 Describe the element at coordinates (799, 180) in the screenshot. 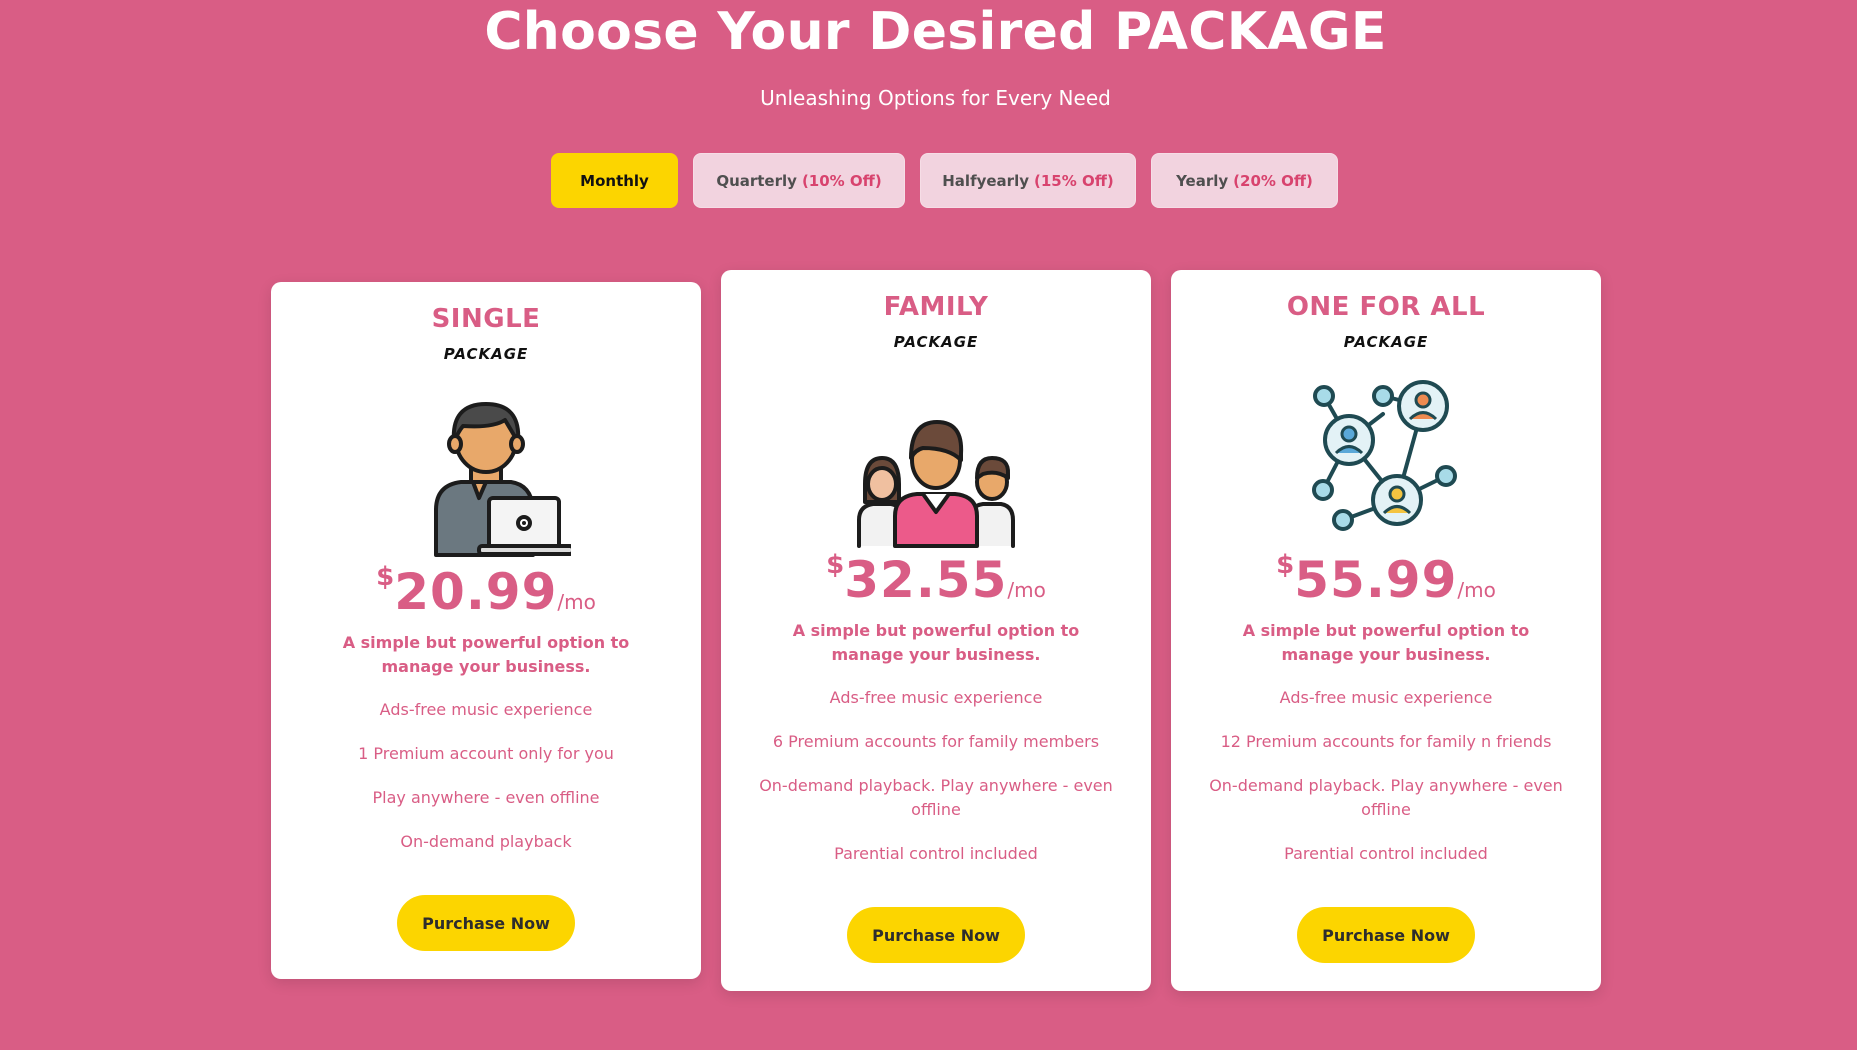

I see `tab-quarterly: Quarterly (10% Off)` at that location.